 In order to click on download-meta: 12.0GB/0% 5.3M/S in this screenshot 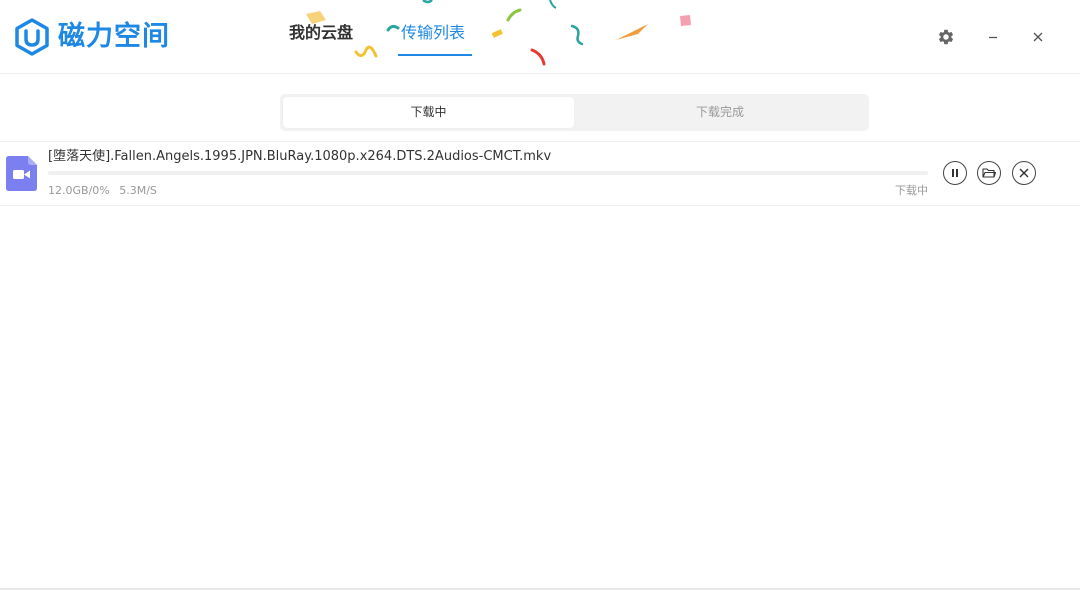, I will do `click(105, 191)`.